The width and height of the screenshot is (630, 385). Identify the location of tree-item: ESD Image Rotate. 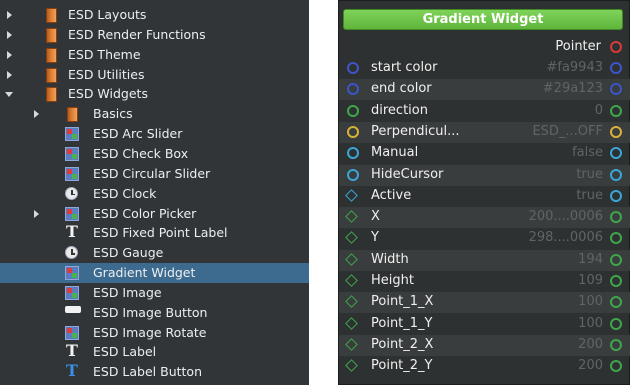
(154, 333).